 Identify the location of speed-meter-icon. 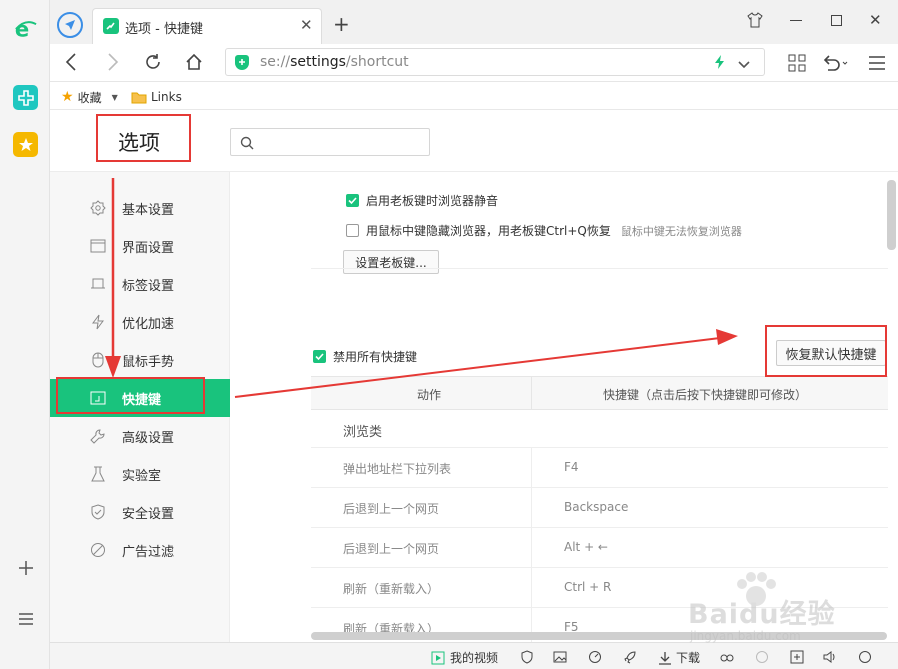
(595, 657).